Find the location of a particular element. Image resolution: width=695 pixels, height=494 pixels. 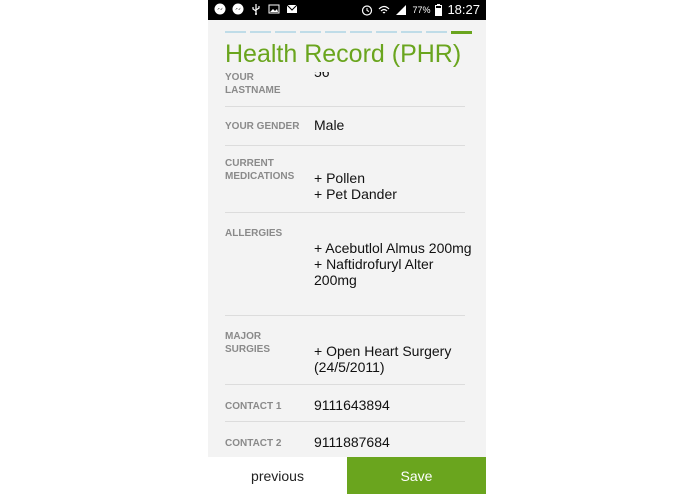

row-value: 9111643894 is located at coordinates (352, 405).